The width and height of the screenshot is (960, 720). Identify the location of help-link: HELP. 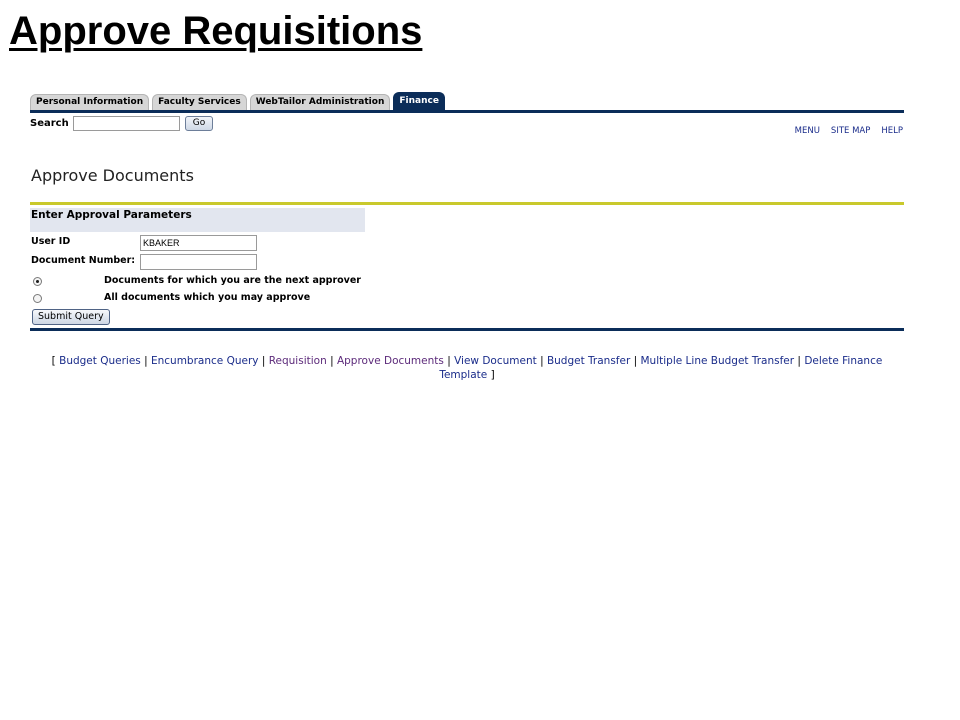
(892, 131).